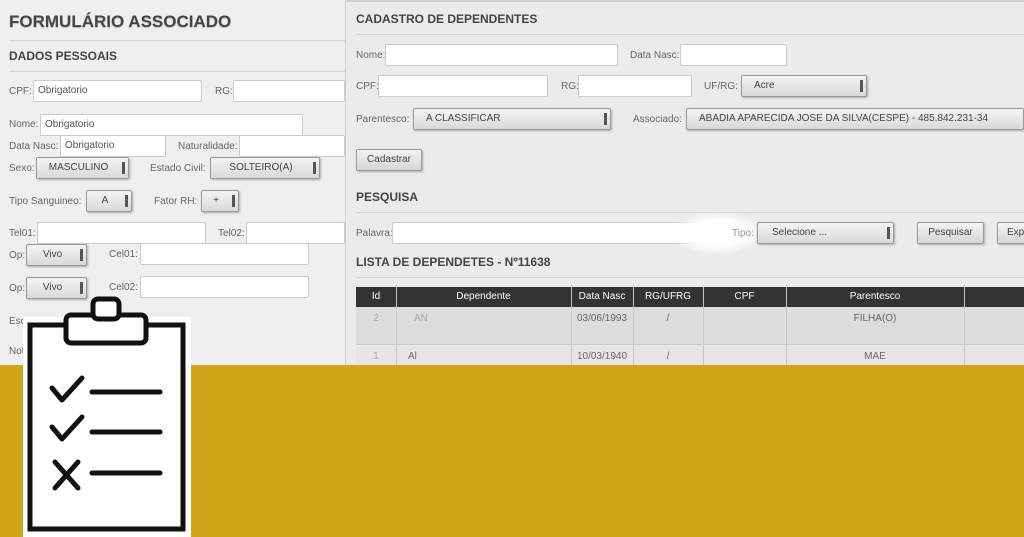 This screenshot has width=1024, height=537. What do you see at coordinates (733, 55) in the screenshot?
I see `dep-data-nasc-input` at bounding box center [733, 55].